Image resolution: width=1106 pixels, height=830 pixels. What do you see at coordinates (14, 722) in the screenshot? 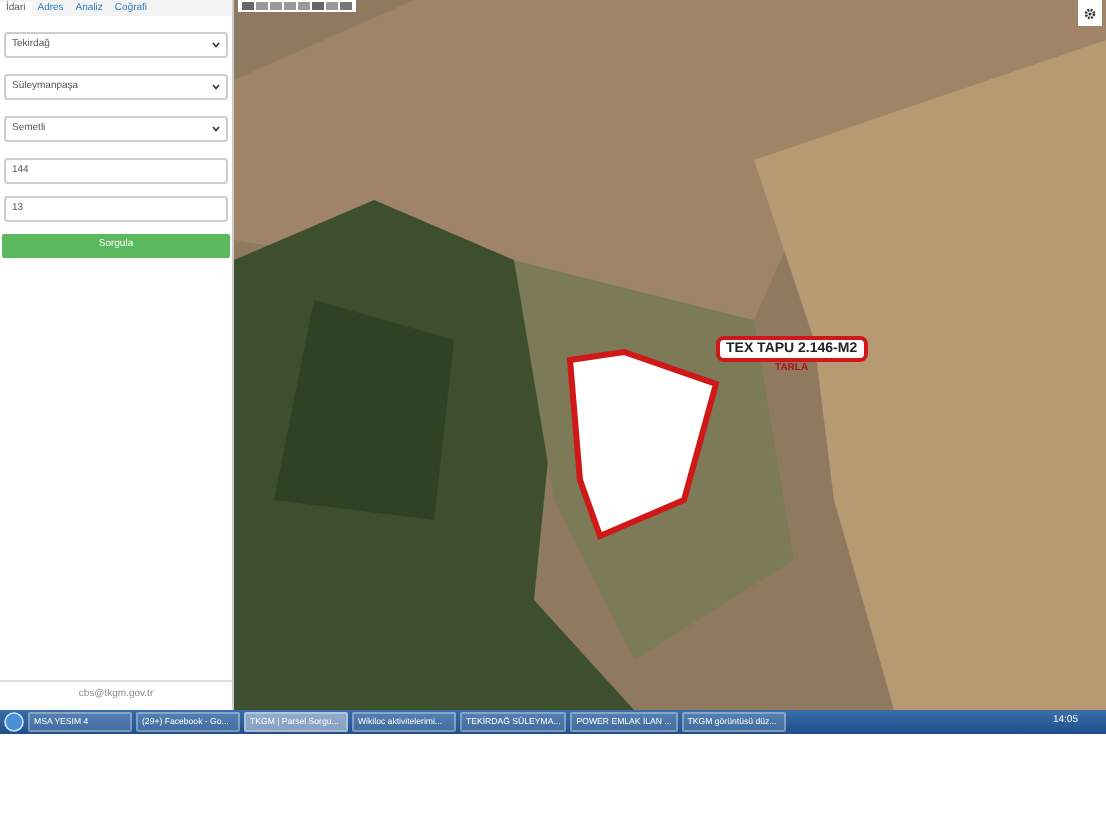
I see `start-button` at bounding box center [14, 722].